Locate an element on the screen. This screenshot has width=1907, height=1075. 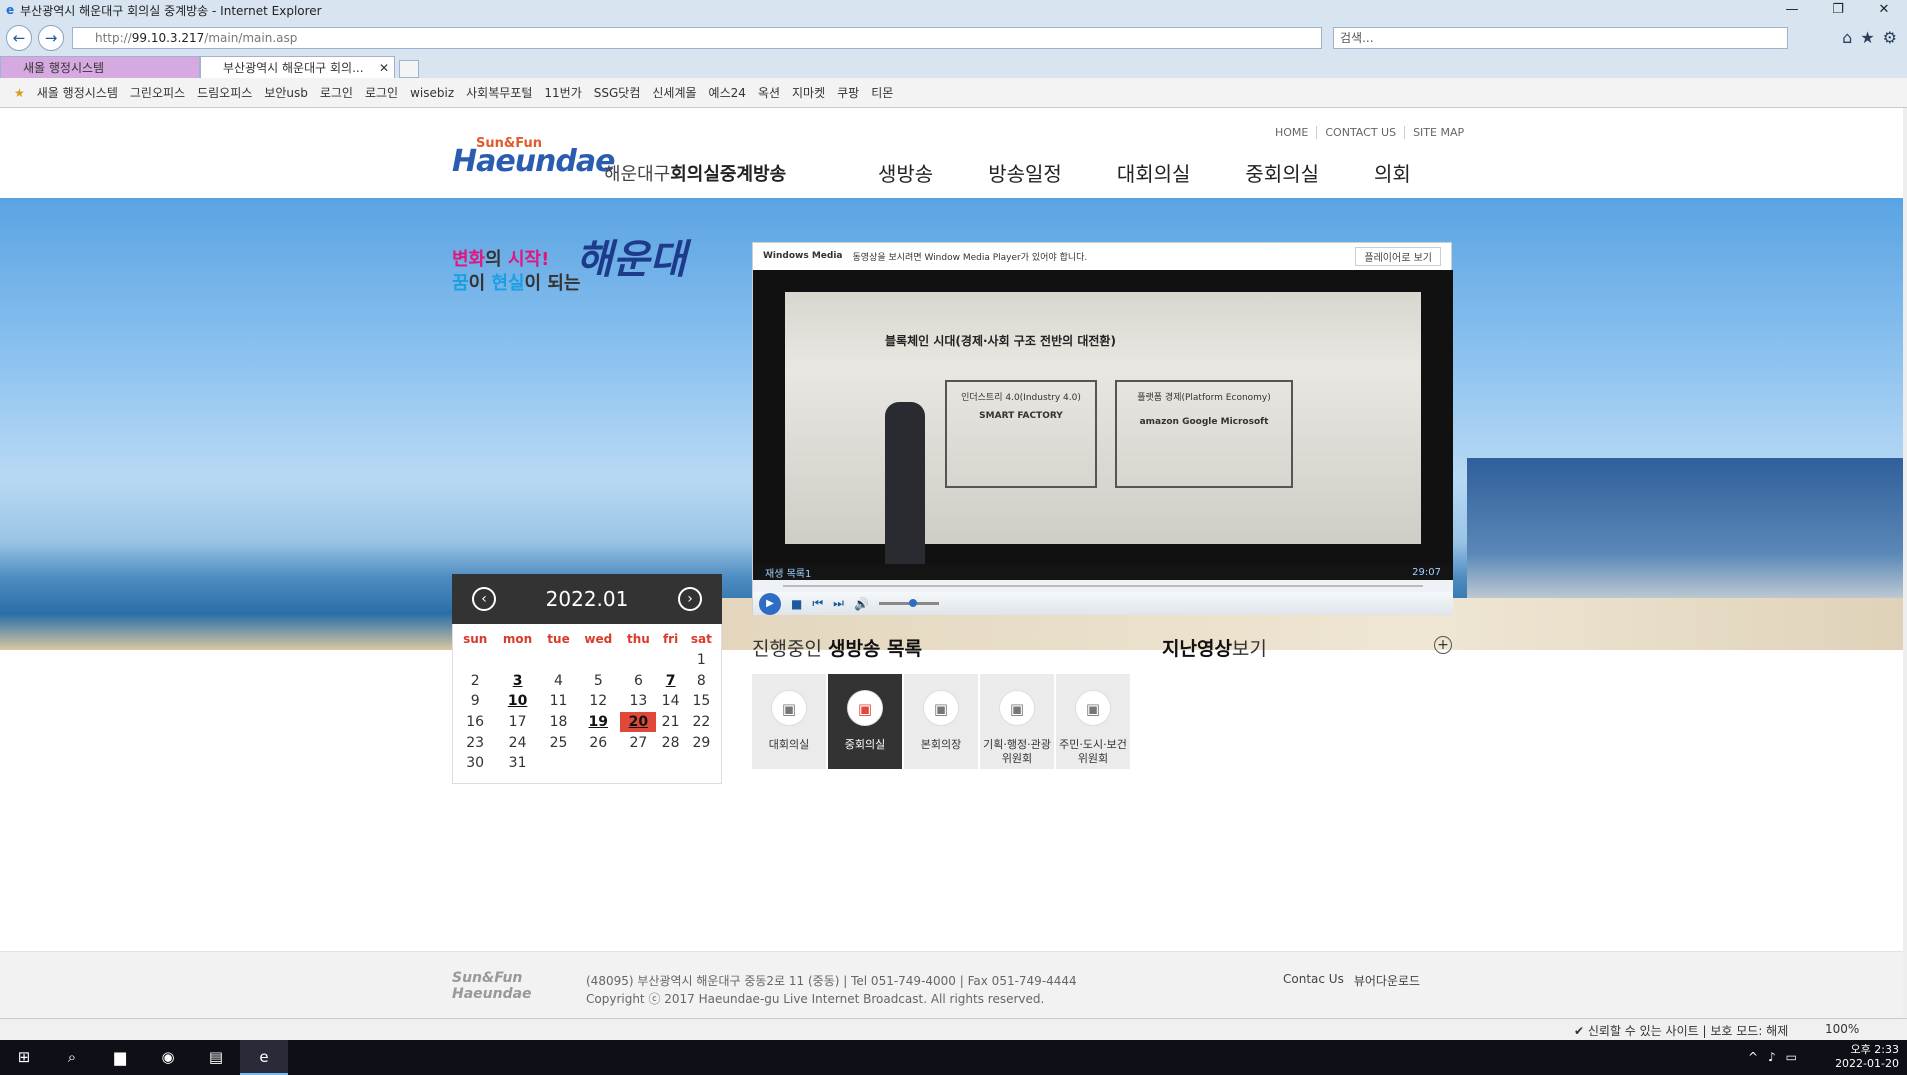
contact-us-link: CONTACT US is located at coordinates (1356, 132).